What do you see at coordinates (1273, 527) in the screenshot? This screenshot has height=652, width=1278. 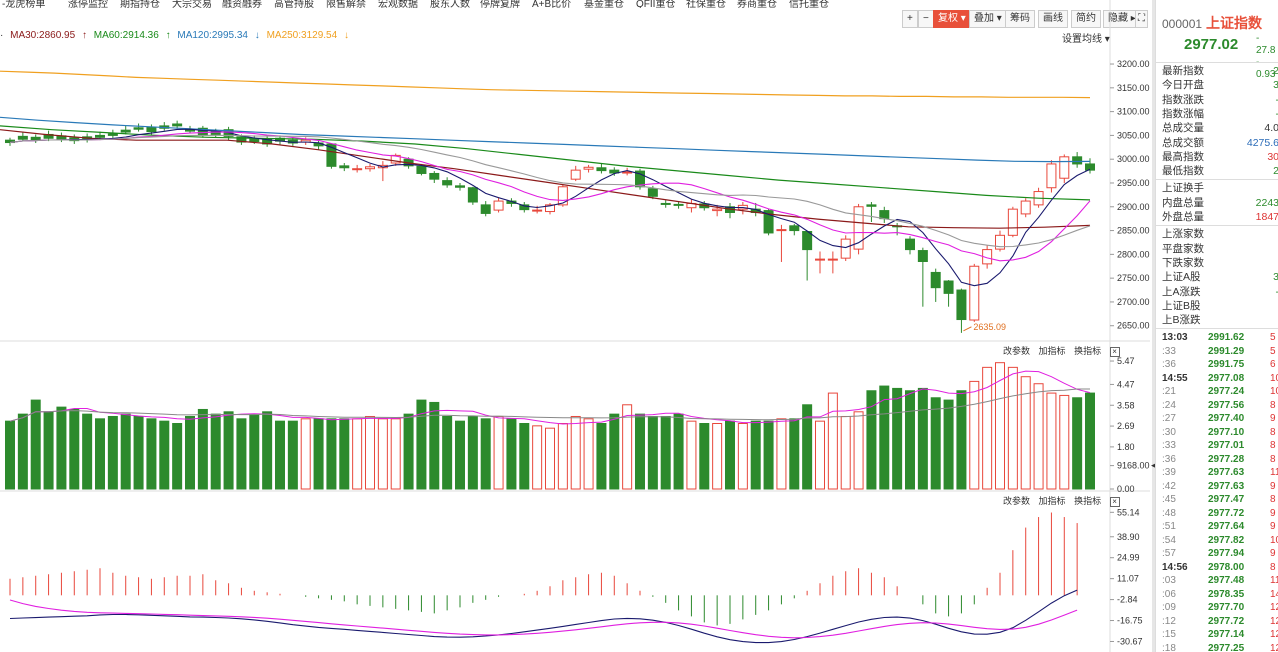 I see `tick-volume: 9` at bounding box center [1273, 527].